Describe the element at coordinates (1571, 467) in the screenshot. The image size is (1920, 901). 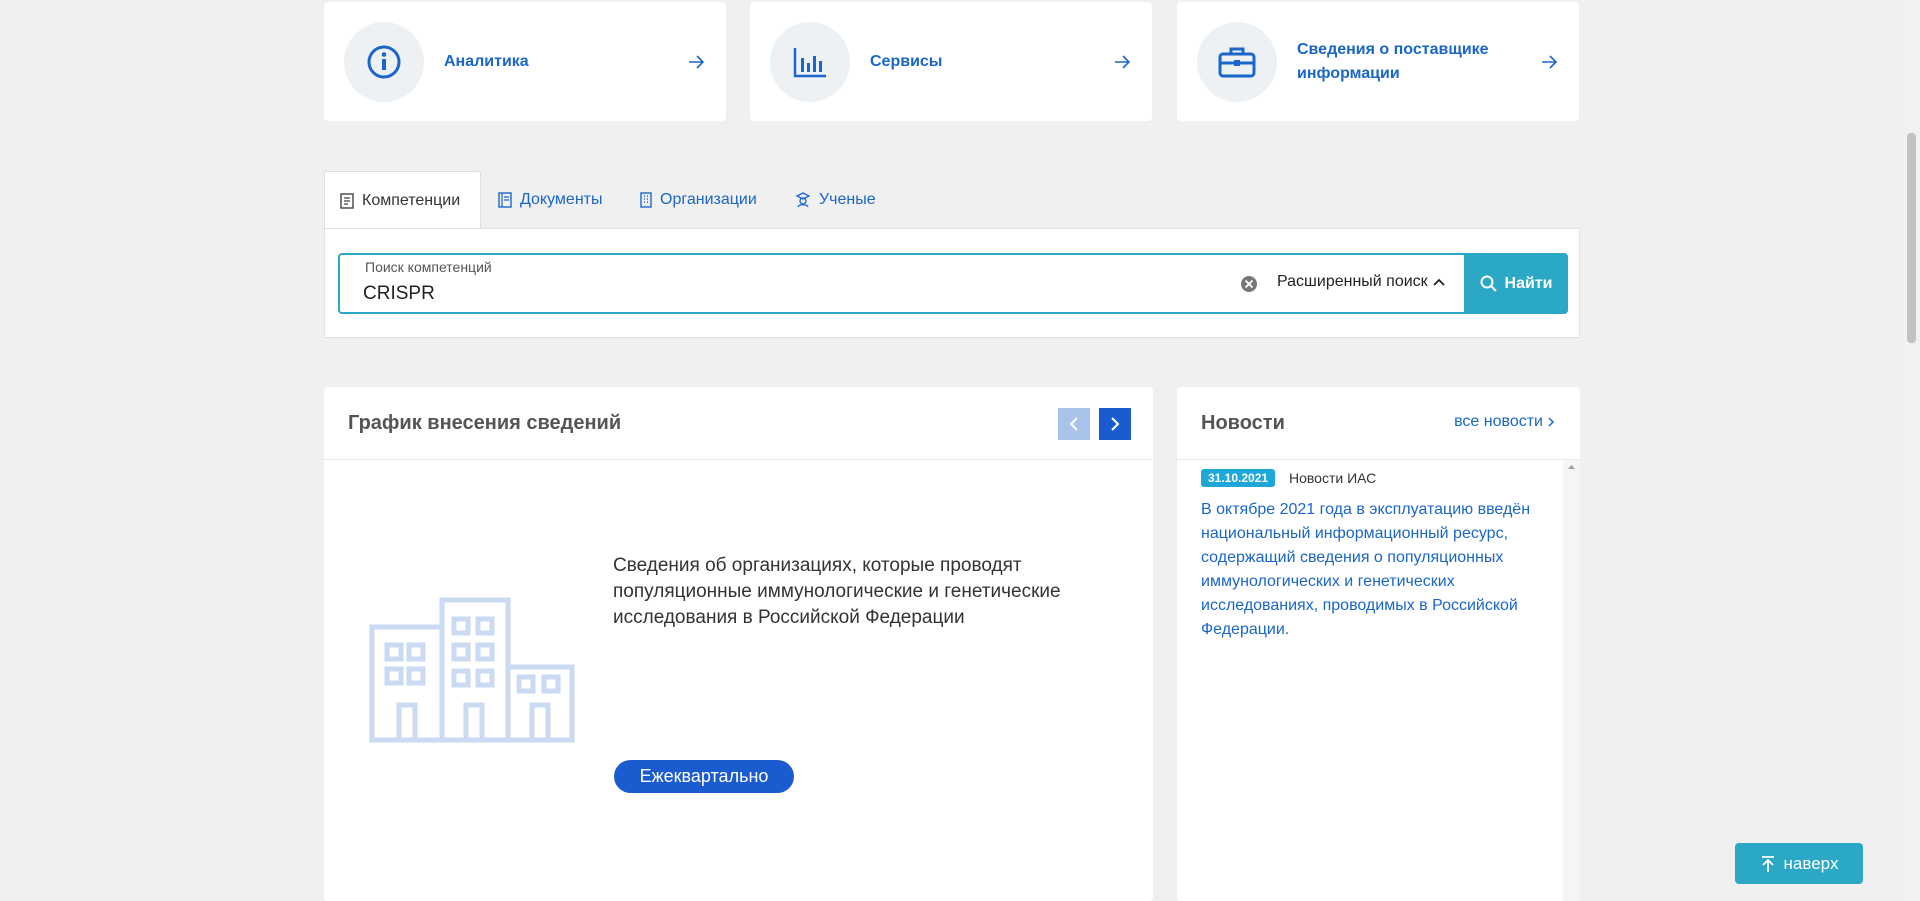
I see `scroll-up-arrow-icon` at that location.